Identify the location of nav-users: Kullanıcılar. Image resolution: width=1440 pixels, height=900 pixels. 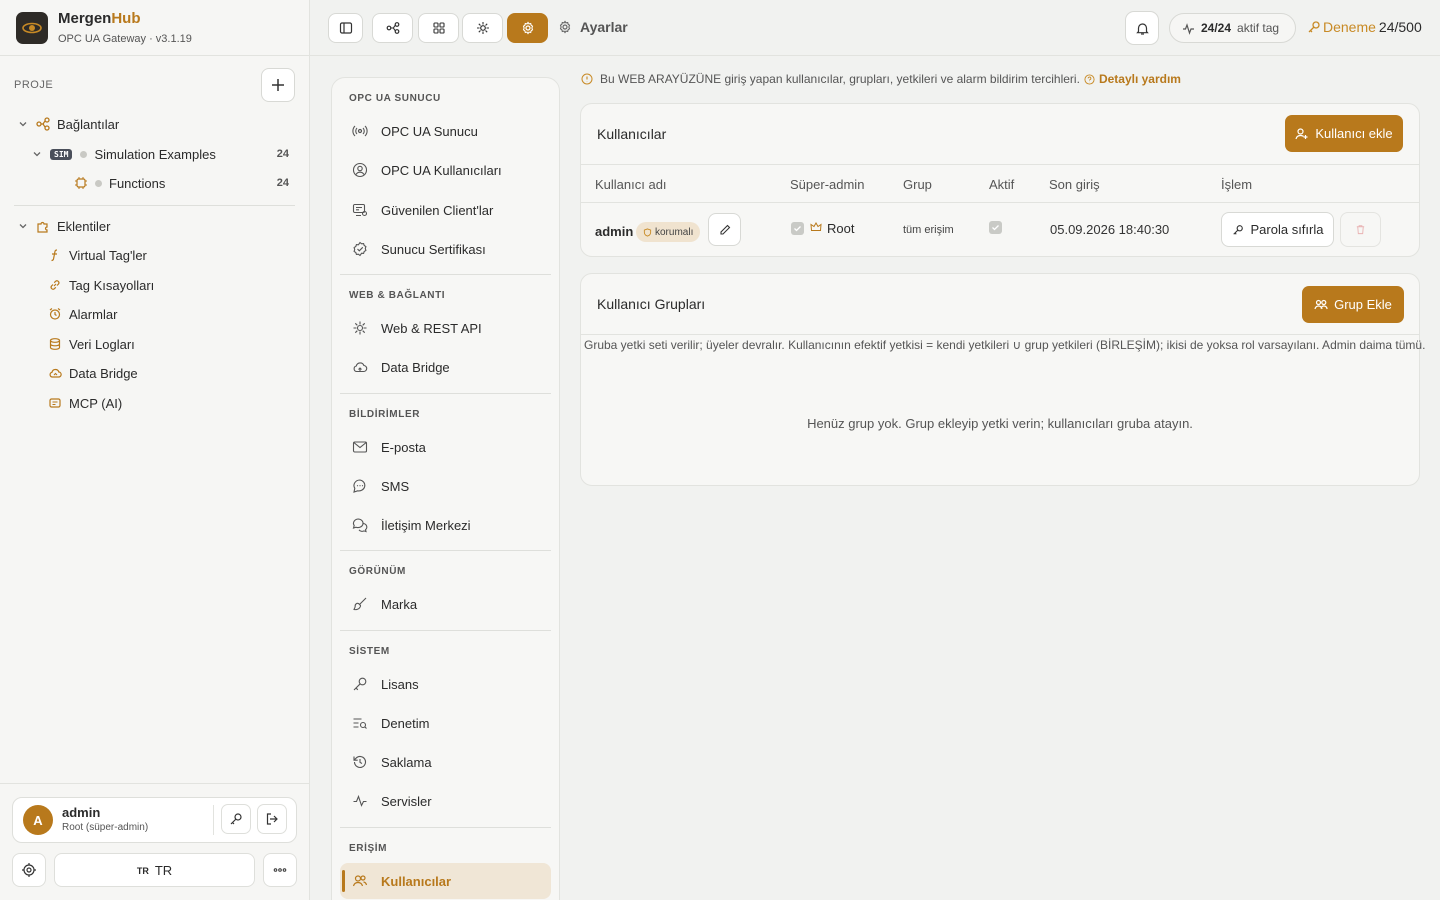
(445, 881).